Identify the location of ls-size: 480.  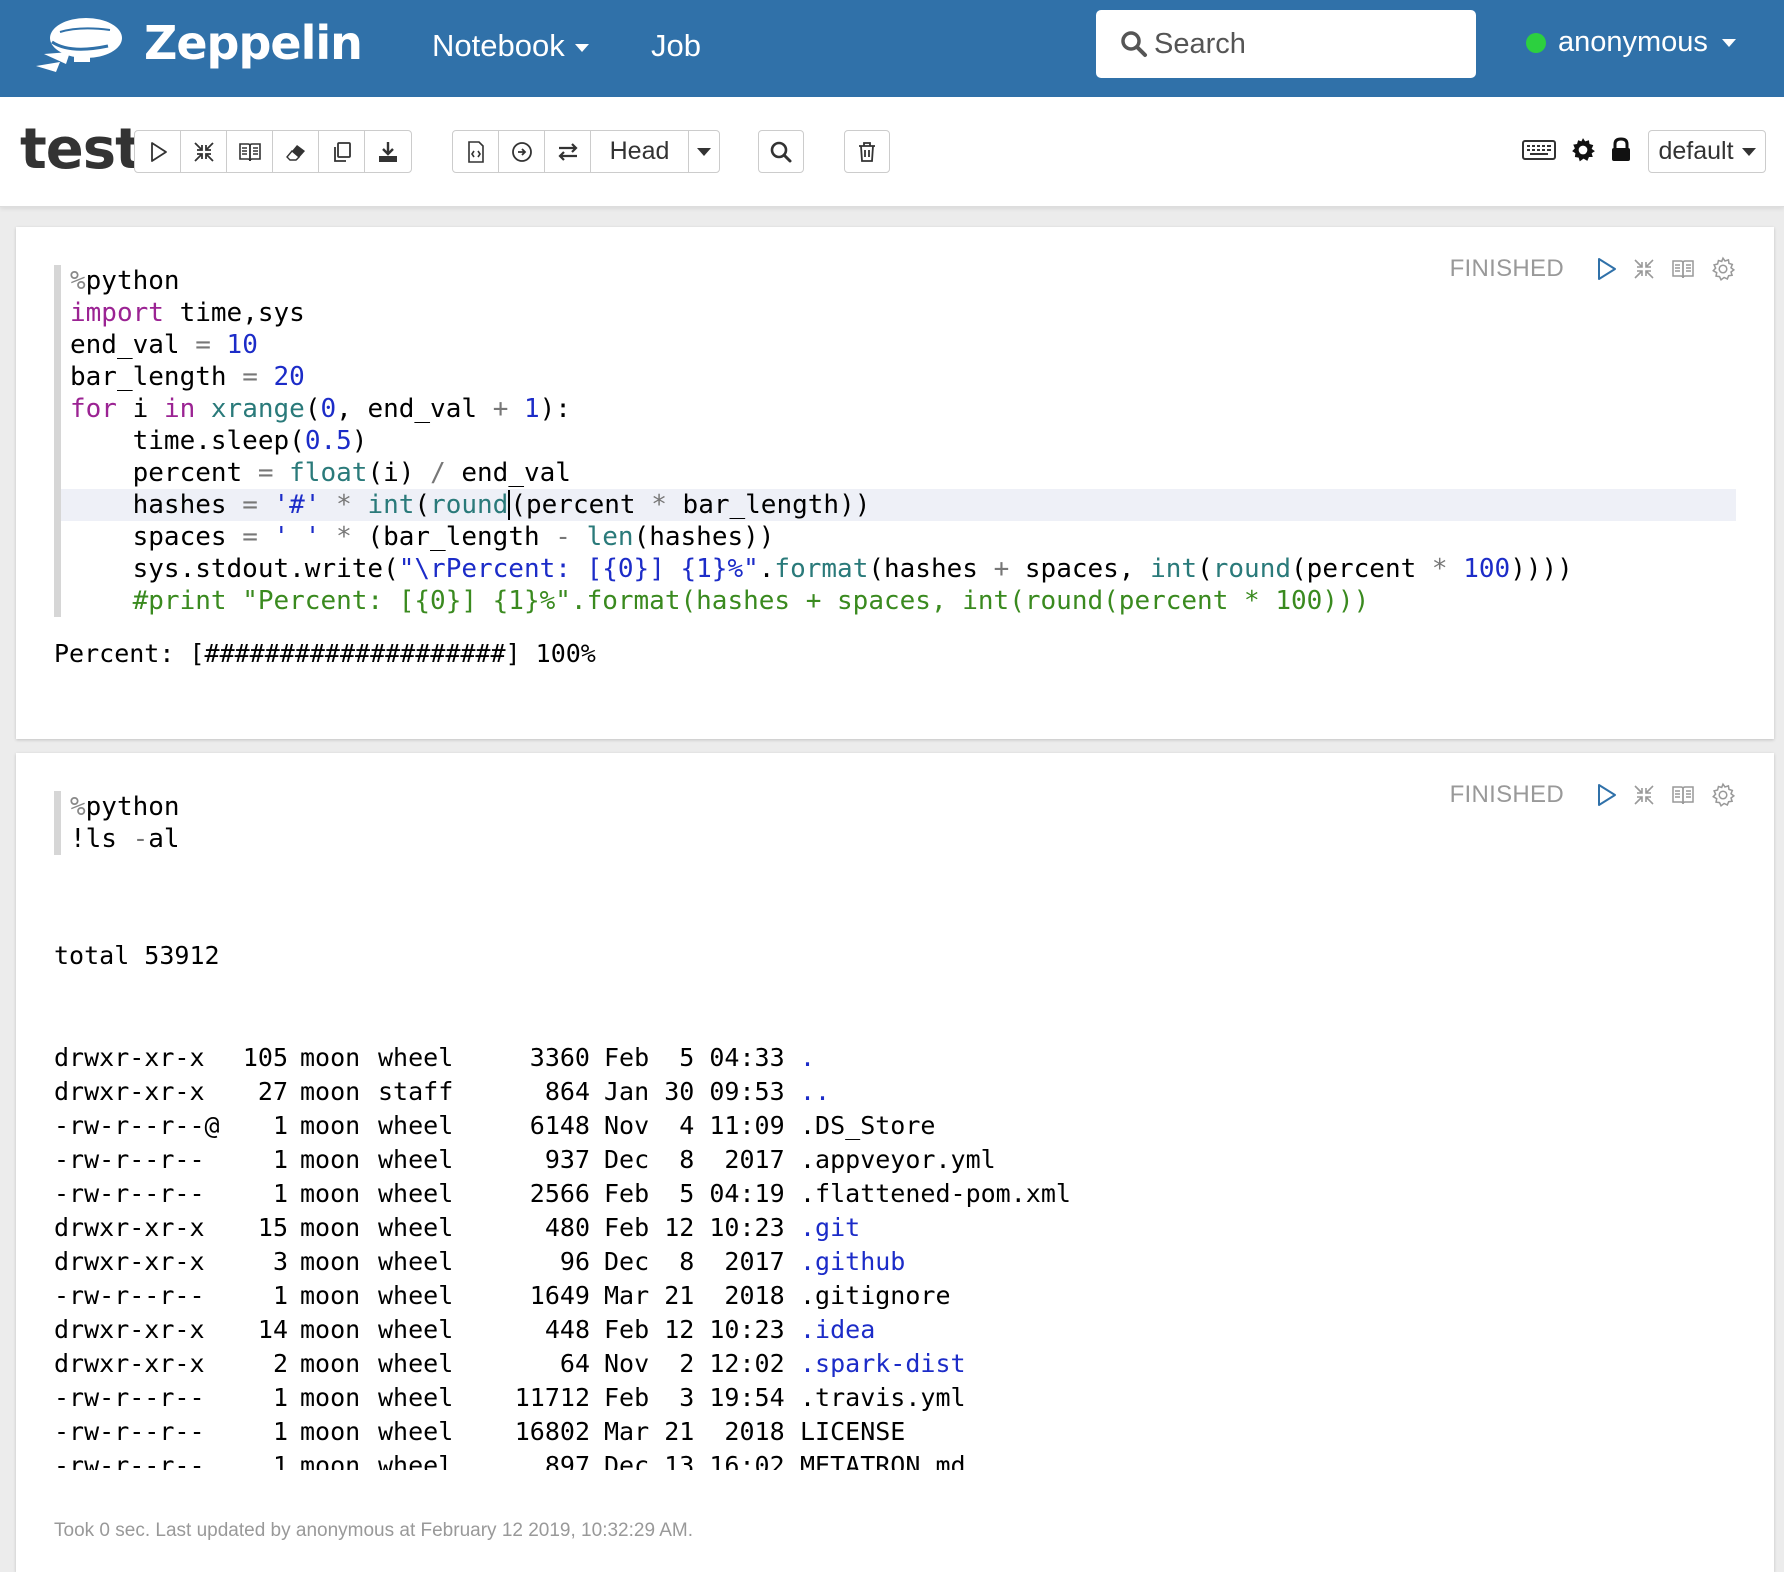
(567, 1227).